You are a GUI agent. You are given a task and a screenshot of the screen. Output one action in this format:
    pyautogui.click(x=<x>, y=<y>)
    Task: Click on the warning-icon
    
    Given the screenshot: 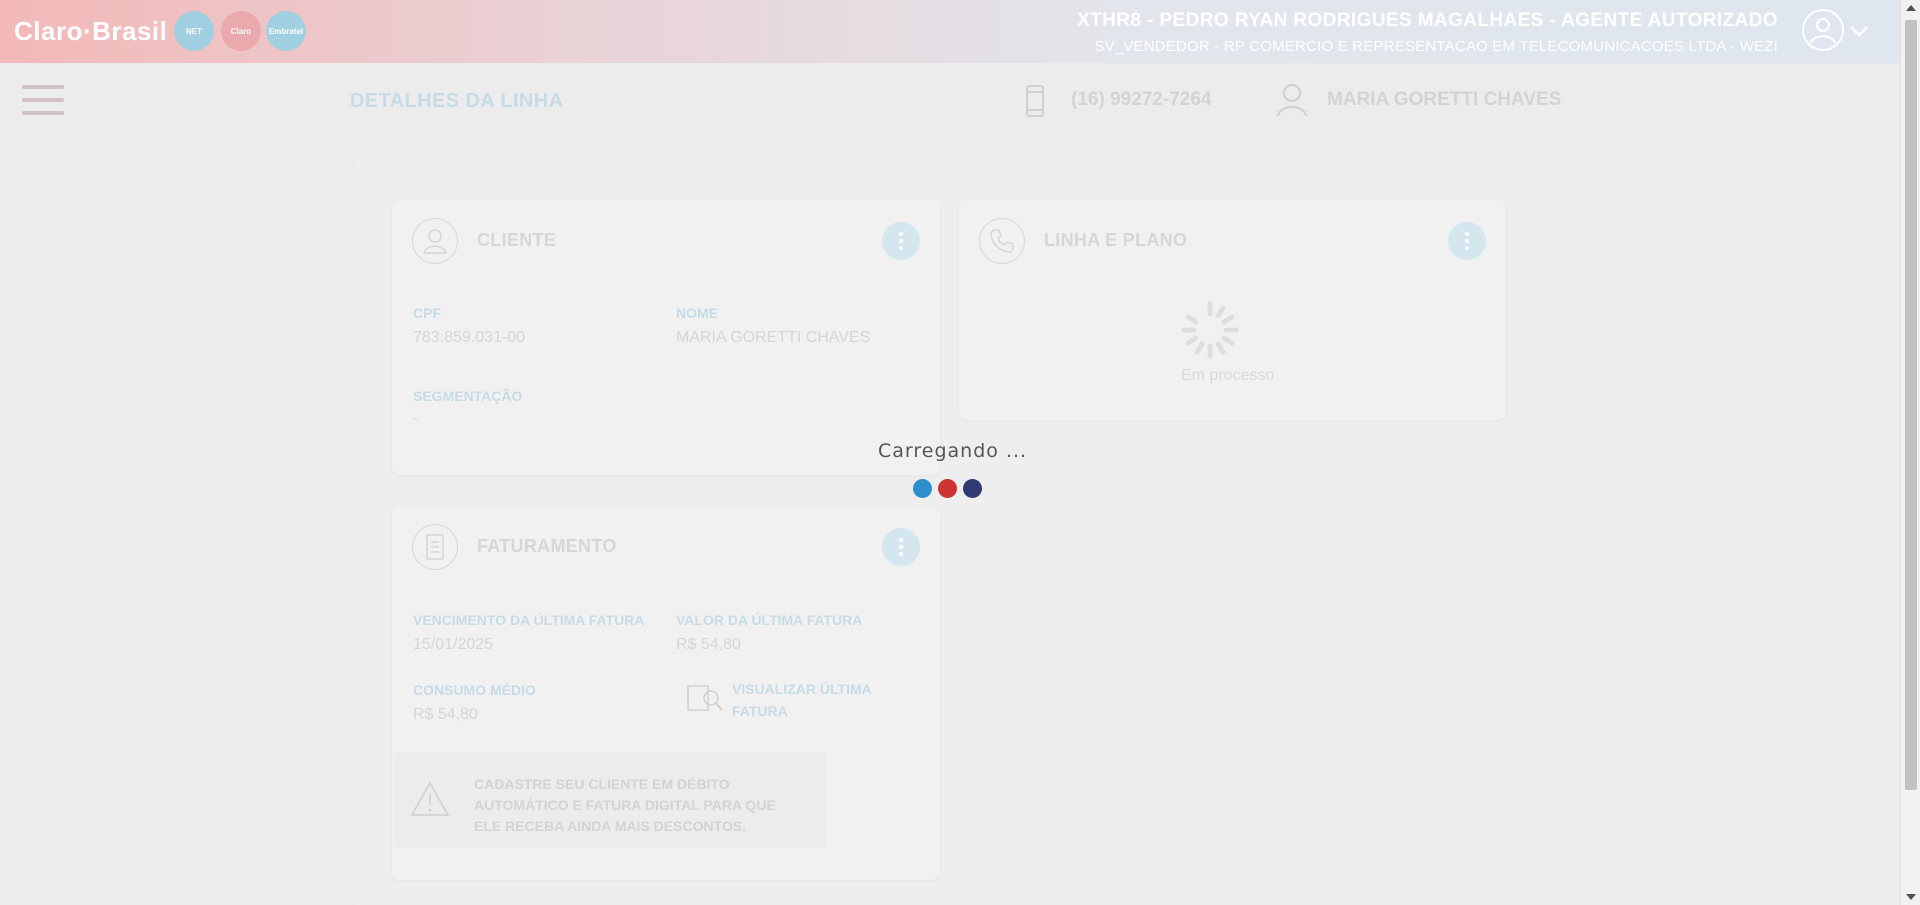 What is the action you would take?
    pyautogui.click(x=430, y=798)
    